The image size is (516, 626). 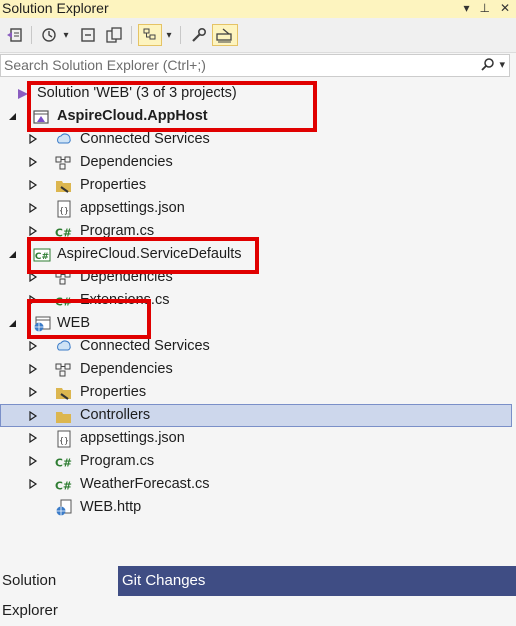 What do you see at coordinates (64, 417) in the screenshot?
I see `folder-icon` at bounding box center [64, 417].